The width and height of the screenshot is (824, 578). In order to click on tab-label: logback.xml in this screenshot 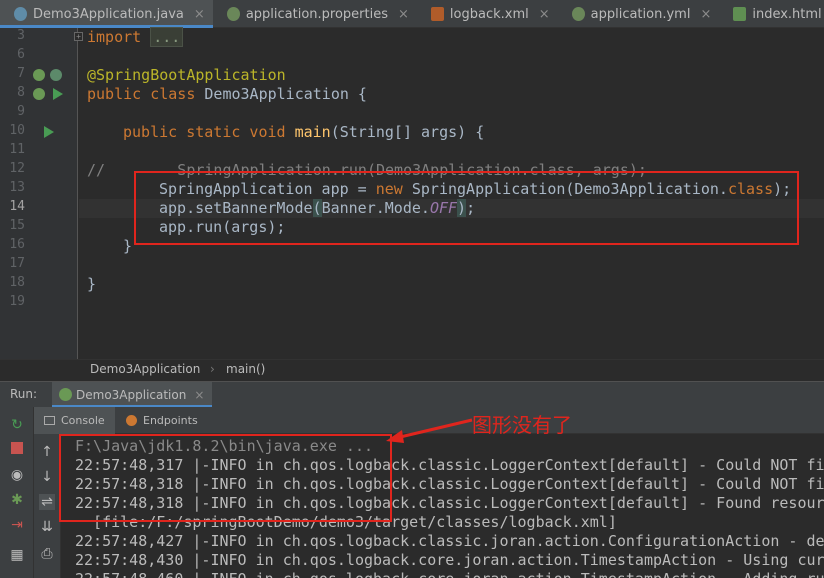, I will do `click(489, 14)`.